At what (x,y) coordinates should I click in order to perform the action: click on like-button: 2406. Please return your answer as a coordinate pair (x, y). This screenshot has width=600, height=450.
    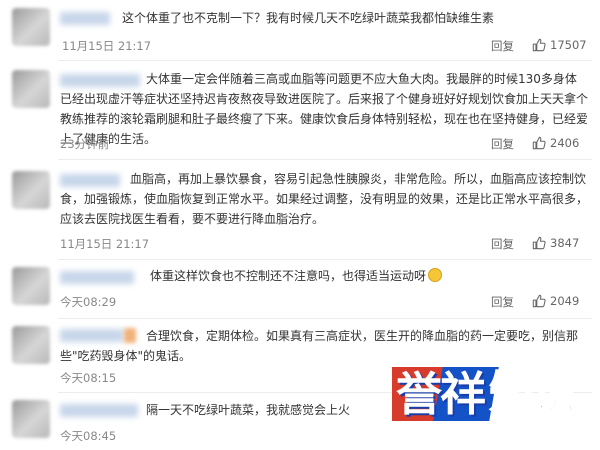
    Looking at the image, I should click on (555, 143).